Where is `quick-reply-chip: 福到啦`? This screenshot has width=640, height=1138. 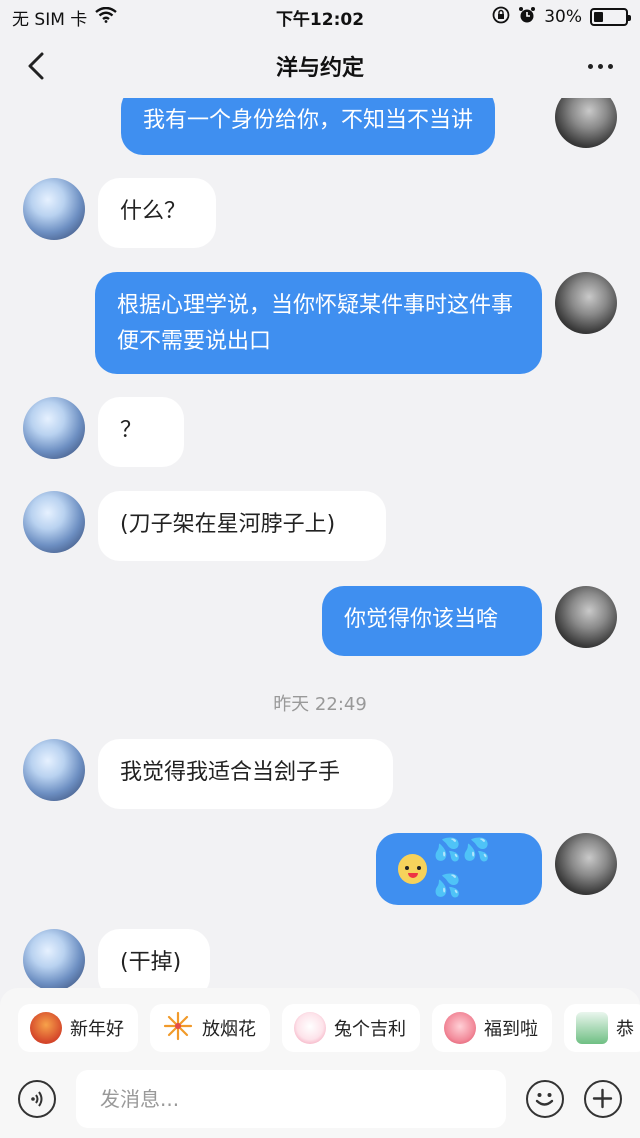 quick-reply-chip: 福到啦 is located at coordinates (492, 1028).